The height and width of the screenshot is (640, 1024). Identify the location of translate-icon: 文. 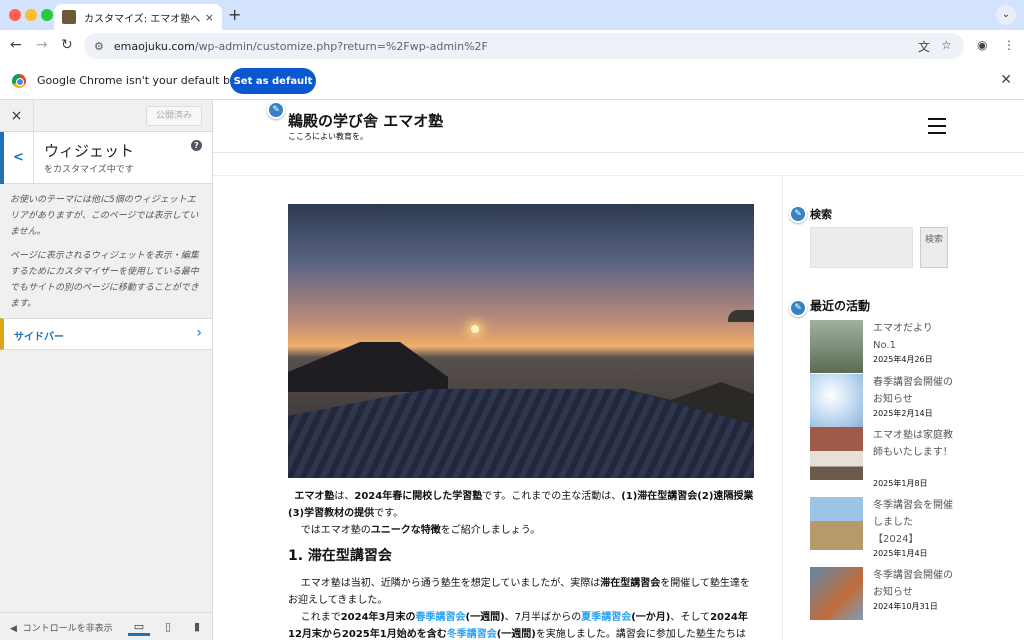
(924, 46).